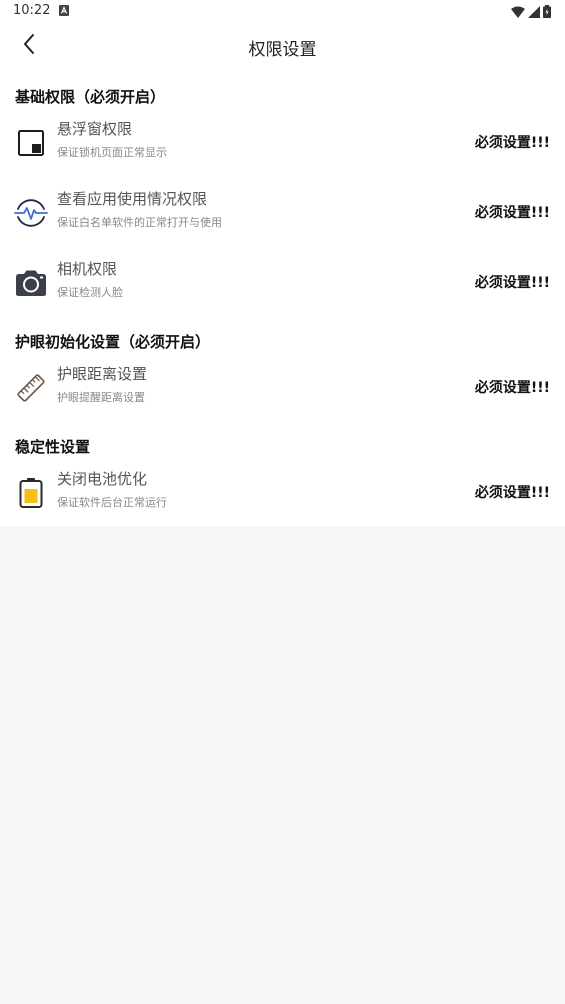  I want to click on row-subtitle: 保证软件后台正常运行, so click(112, 502).